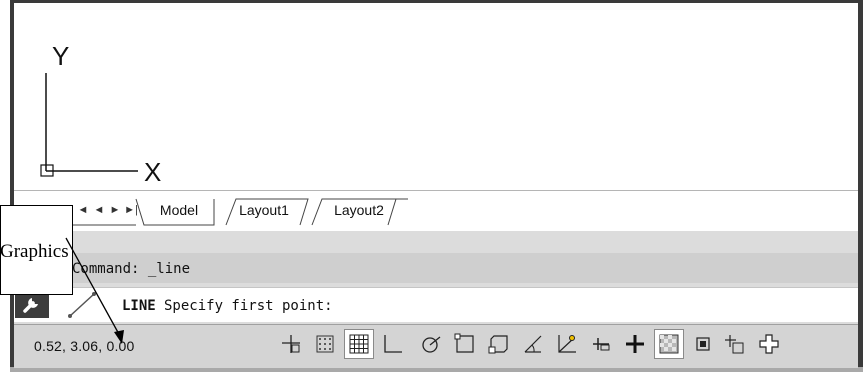  I want to click on tab-nav-next-button: ►, so click(115, 210).